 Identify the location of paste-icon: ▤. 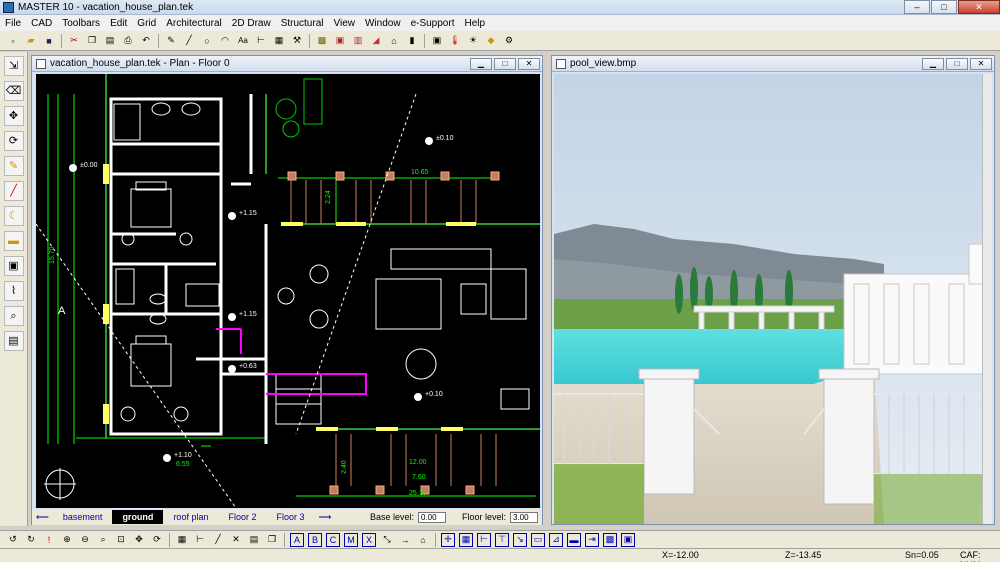
(110, 41).